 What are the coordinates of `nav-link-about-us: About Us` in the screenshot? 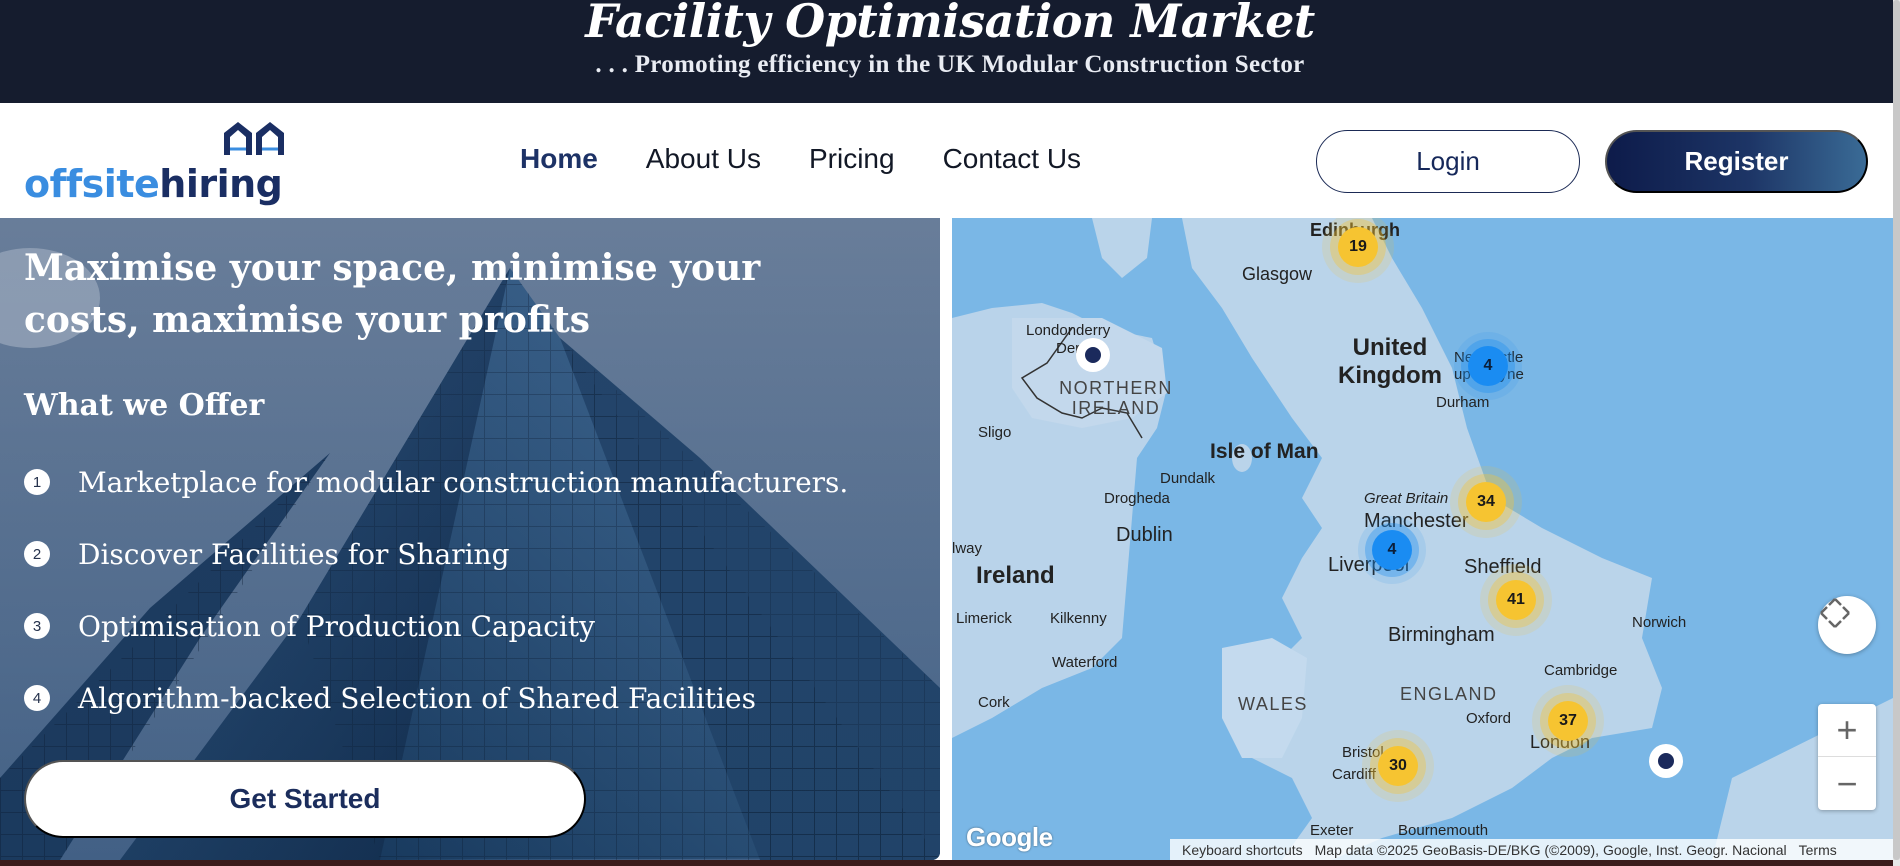 It's located at (703, 159).